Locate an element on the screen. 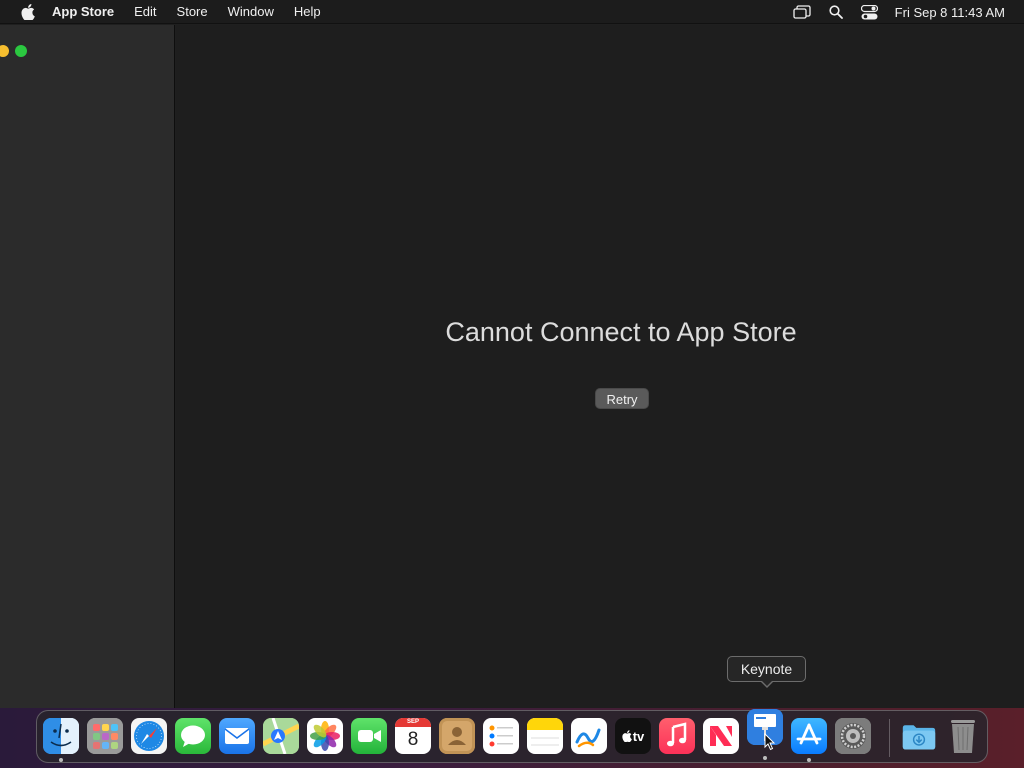  calendar-month: SEP is located at coordinates (413, 722).